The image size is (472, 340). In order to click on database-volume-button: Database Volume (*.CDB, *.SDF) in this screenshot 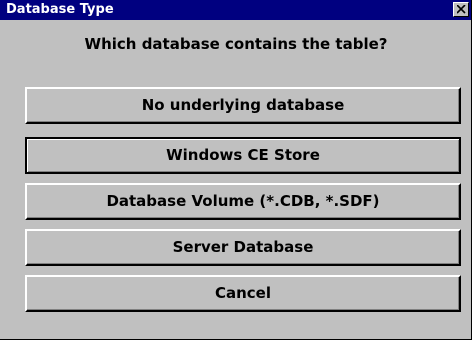, I will do `click(243, 201)`.